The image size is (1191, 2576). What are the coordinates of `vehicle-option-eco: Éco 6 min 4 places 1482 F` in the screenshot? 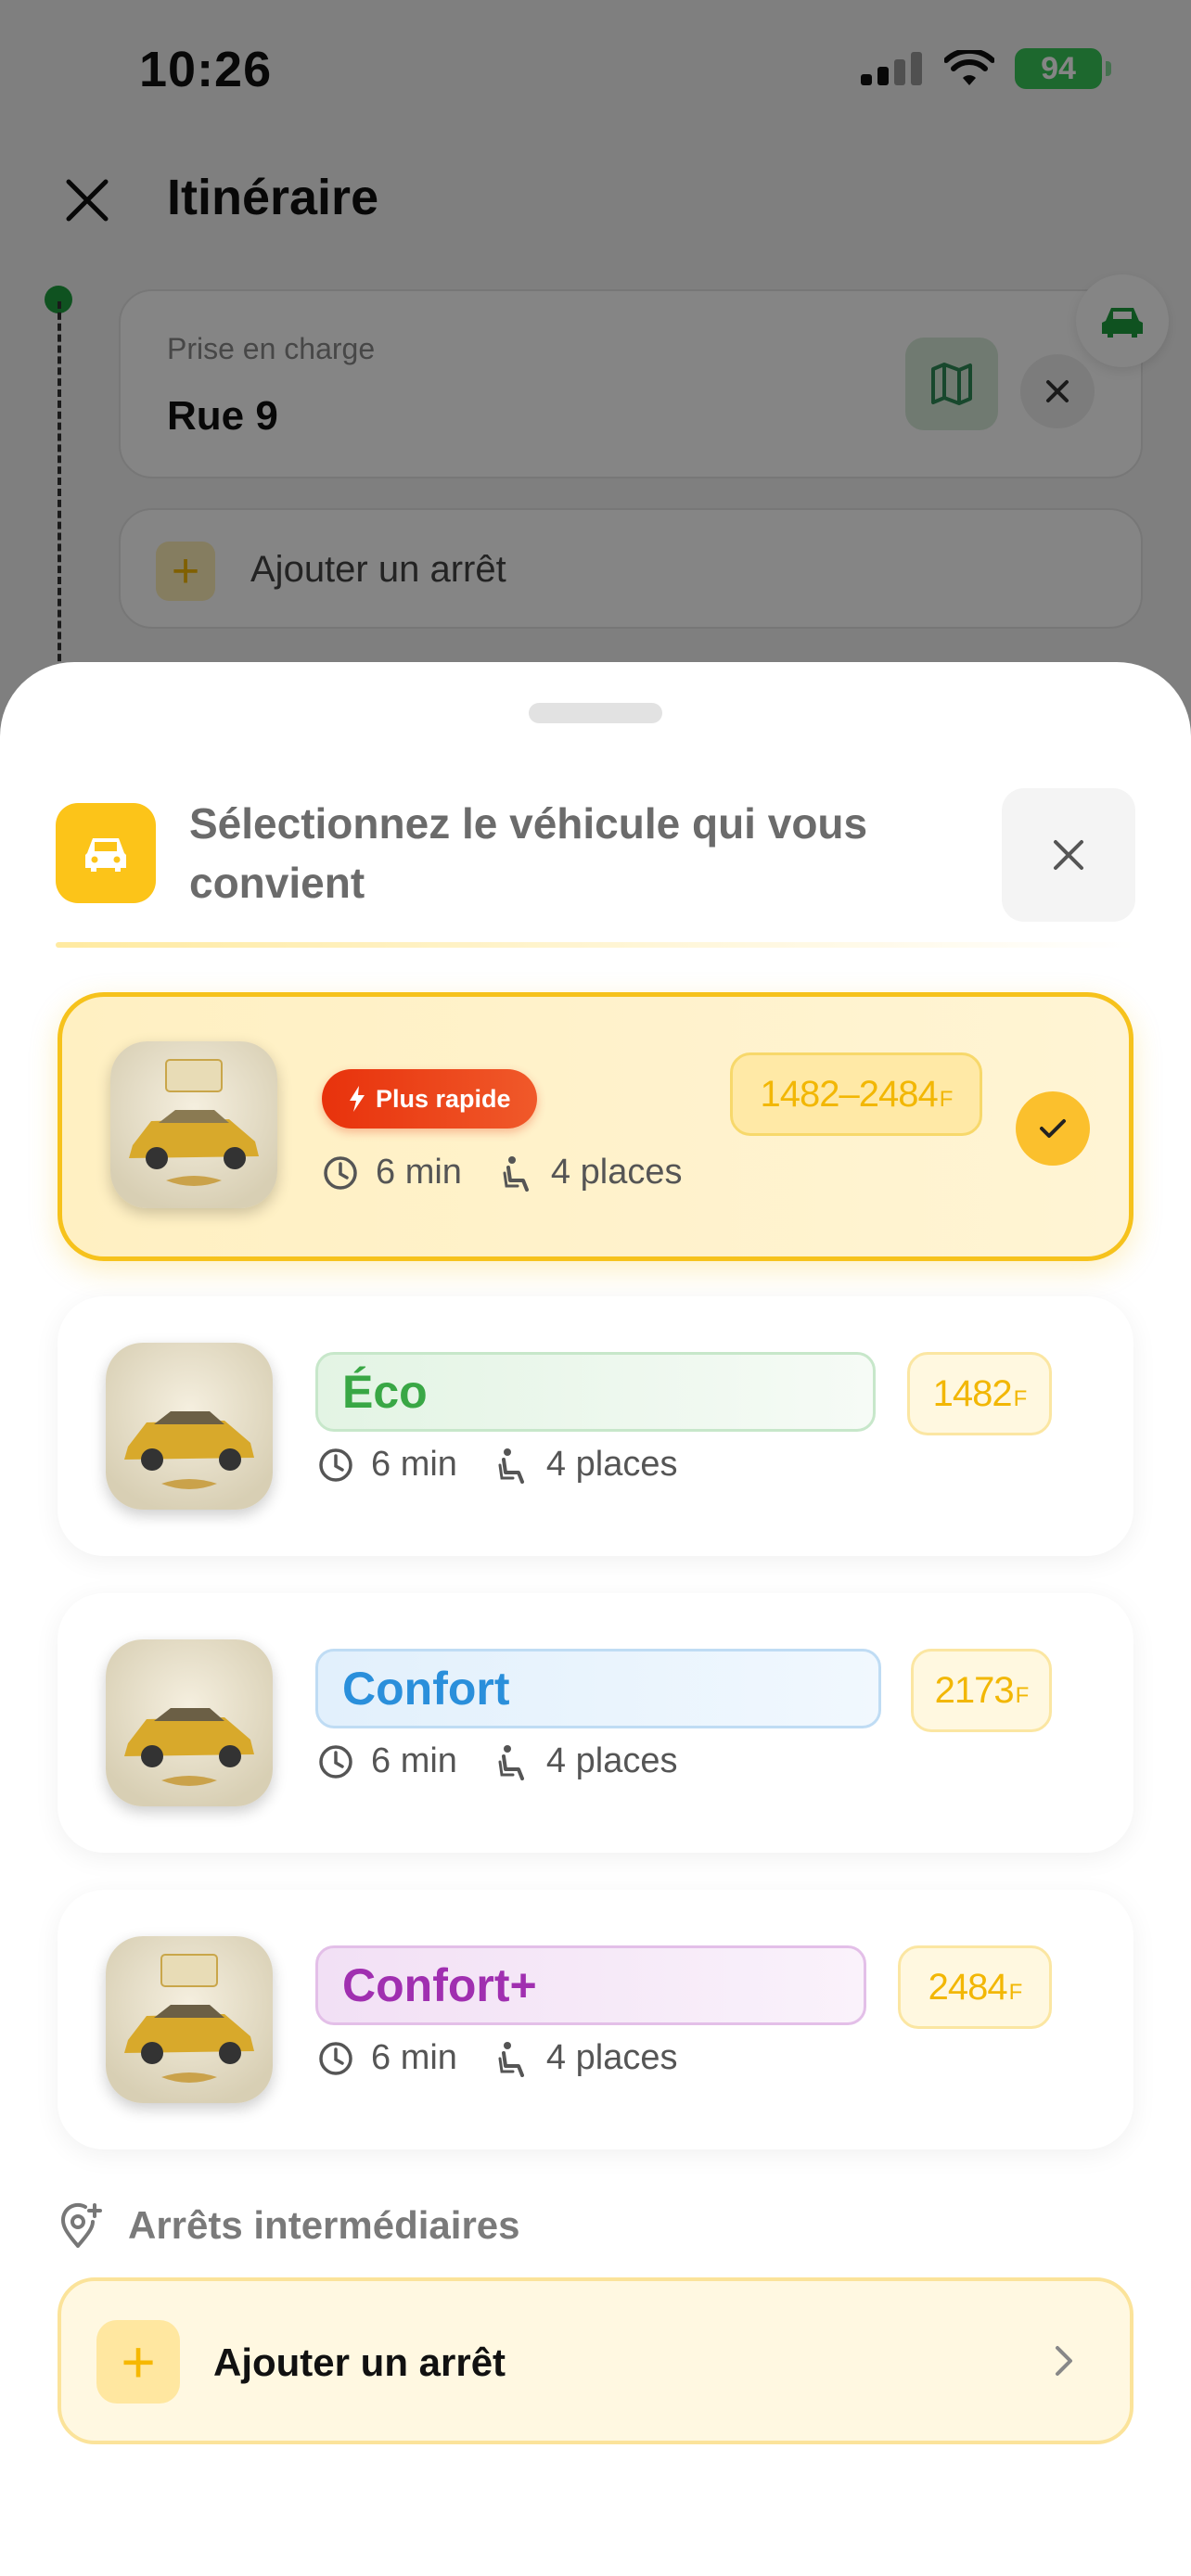 It's located at (595, 1426).